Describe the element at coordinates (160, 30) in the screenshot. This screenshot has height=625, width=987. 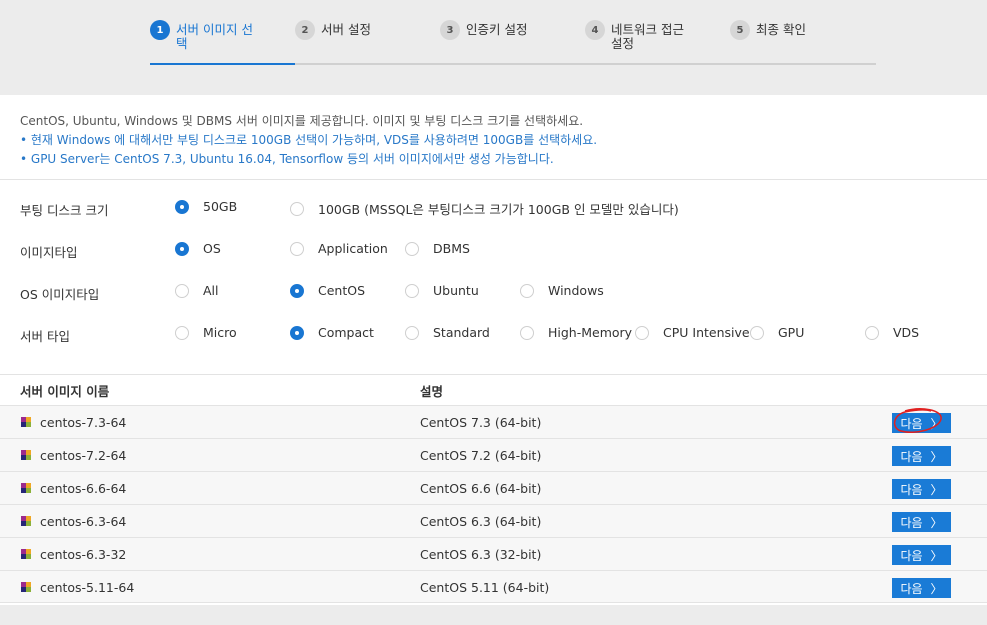
I see `step-number: 1` at that location.